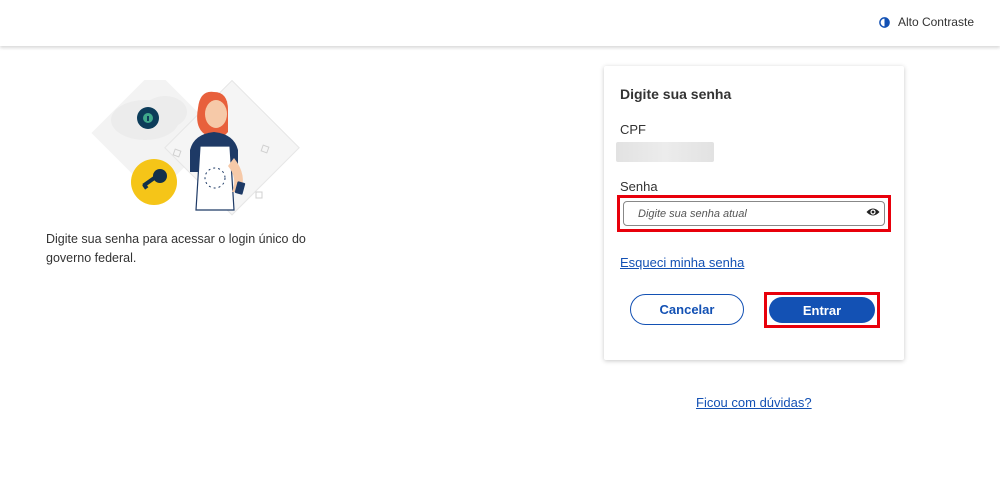 The height and width of the screenshot is (480, 1000). I want to click on password-input, so click(754, 213).